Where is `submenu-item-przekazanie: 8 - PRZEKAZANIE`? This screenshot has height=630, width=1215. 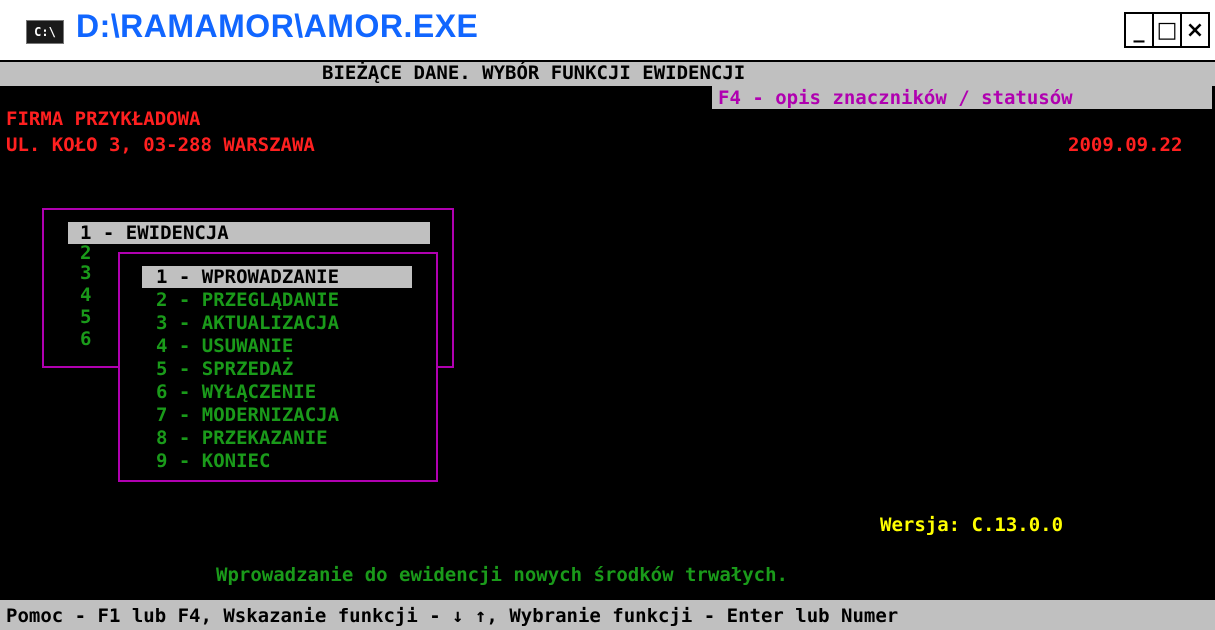 submenu-item-przekazanie: 8 - PRZEKAZANIE is located at coordinates (242, 438).